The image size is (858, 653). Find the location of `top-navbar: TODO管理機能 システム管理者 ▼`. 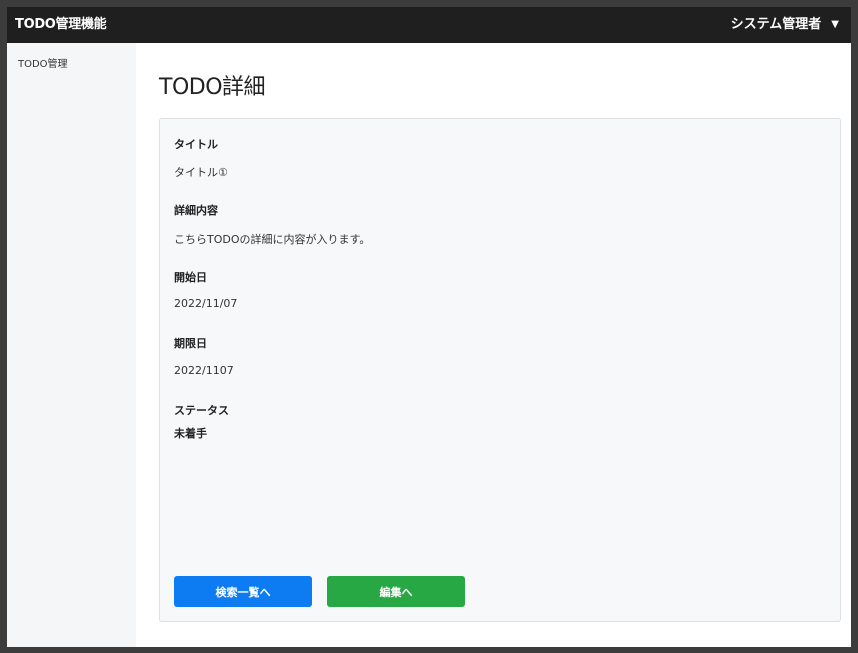

top-navbar: TODO管理機能 システム管理者 ▼ is located at coordinates (429, 25).